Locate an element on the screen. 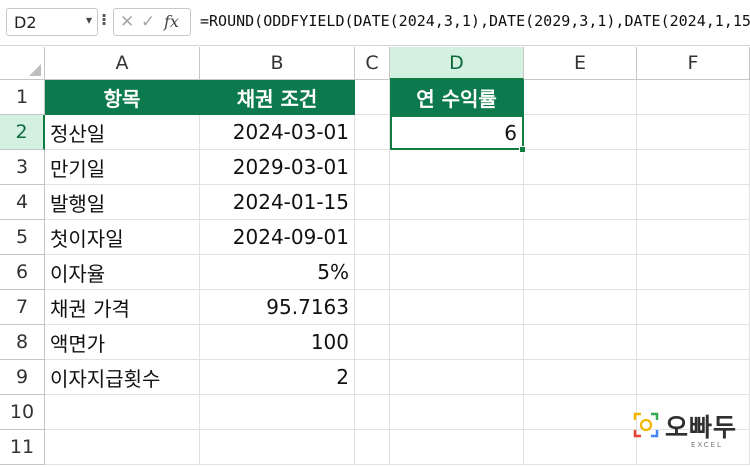 This screenshot has width=750, height=467. column-header-e: E is located at coordinates (580, 63).